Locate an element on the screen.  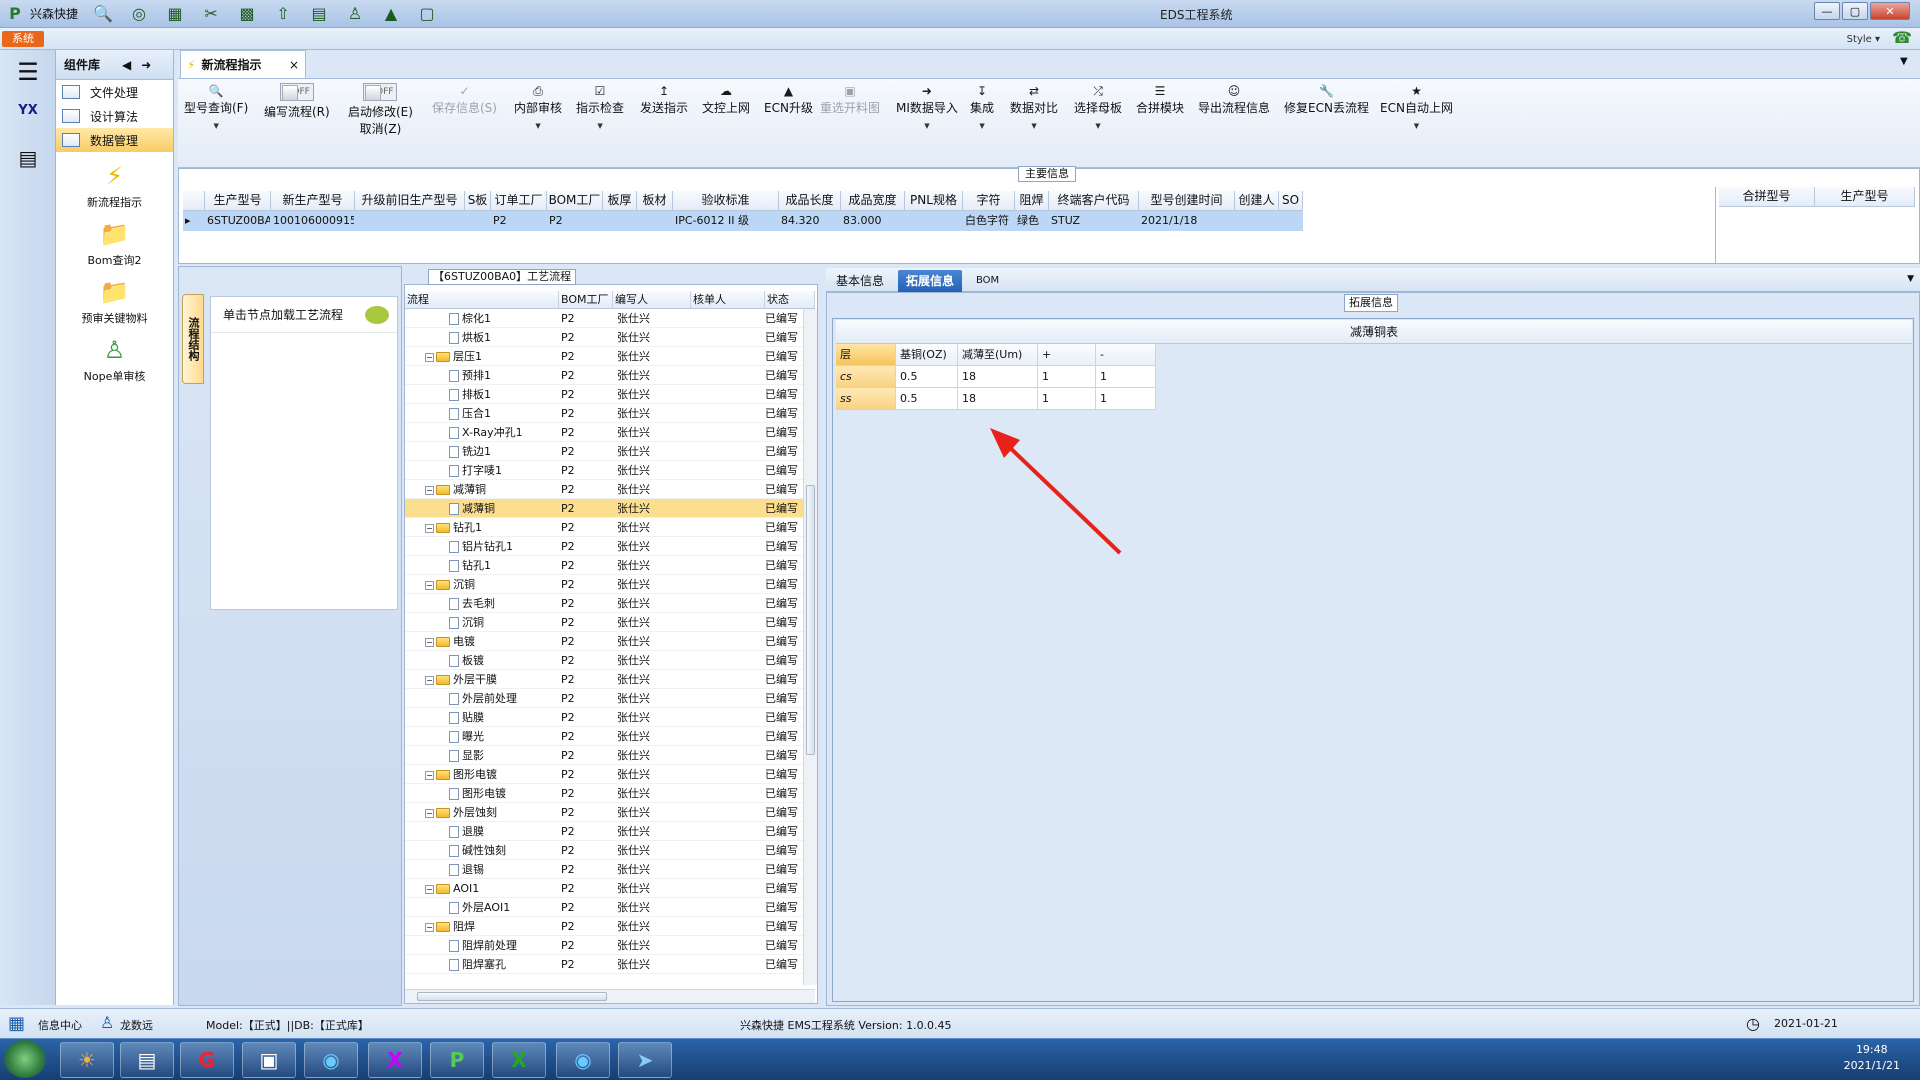
maximize-button: ▢ is located at coordinates (1855, 11).